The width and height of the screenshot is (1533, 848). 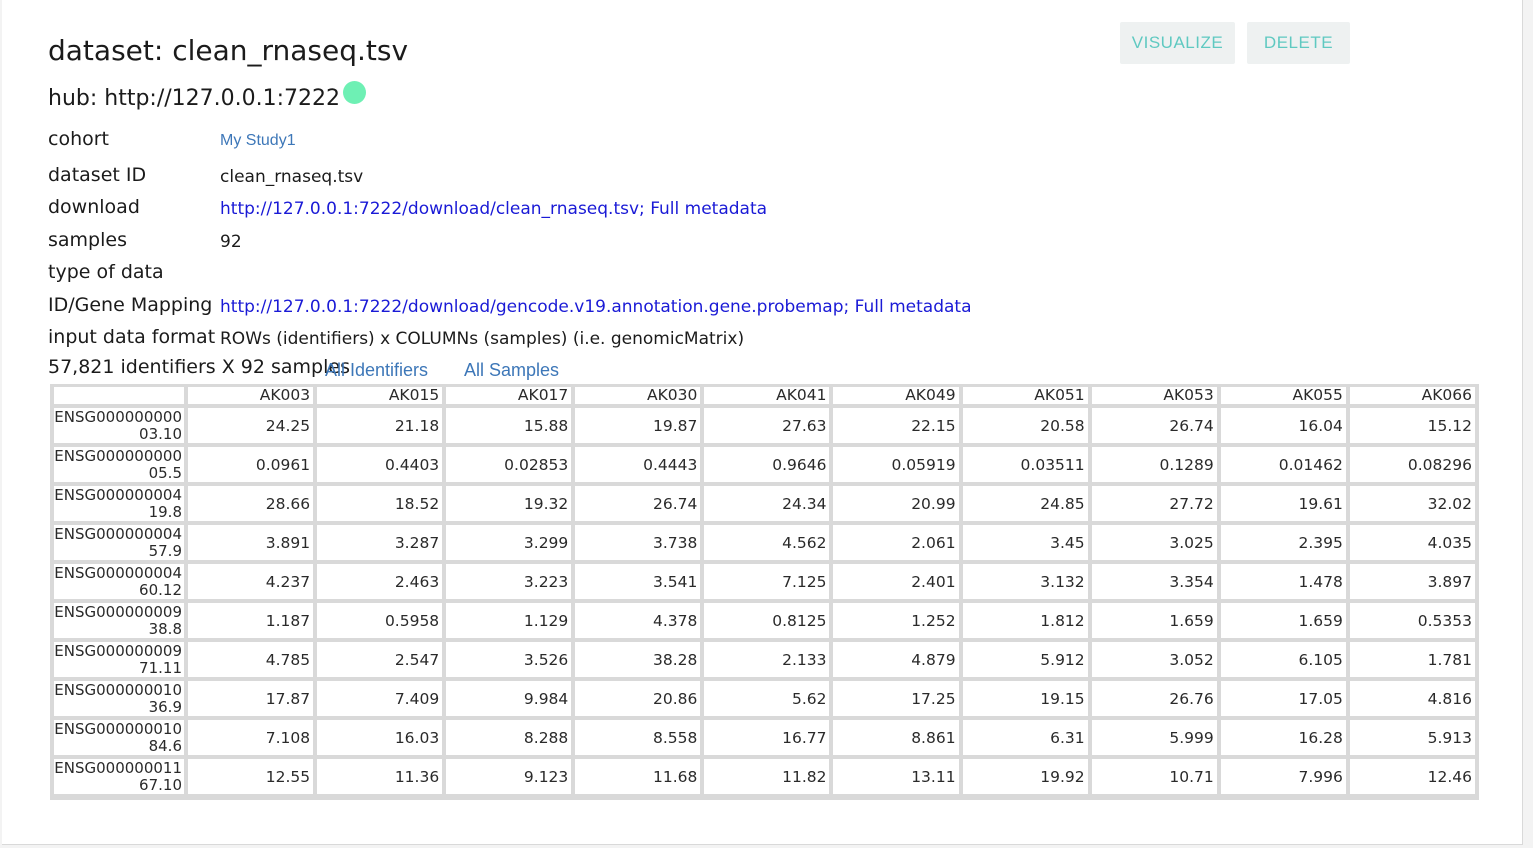 What do you see at coordinates (913, 307) in the screenshot?
I see `mapping-metadata-link: Full metadata` at bounding box center [913, 307].